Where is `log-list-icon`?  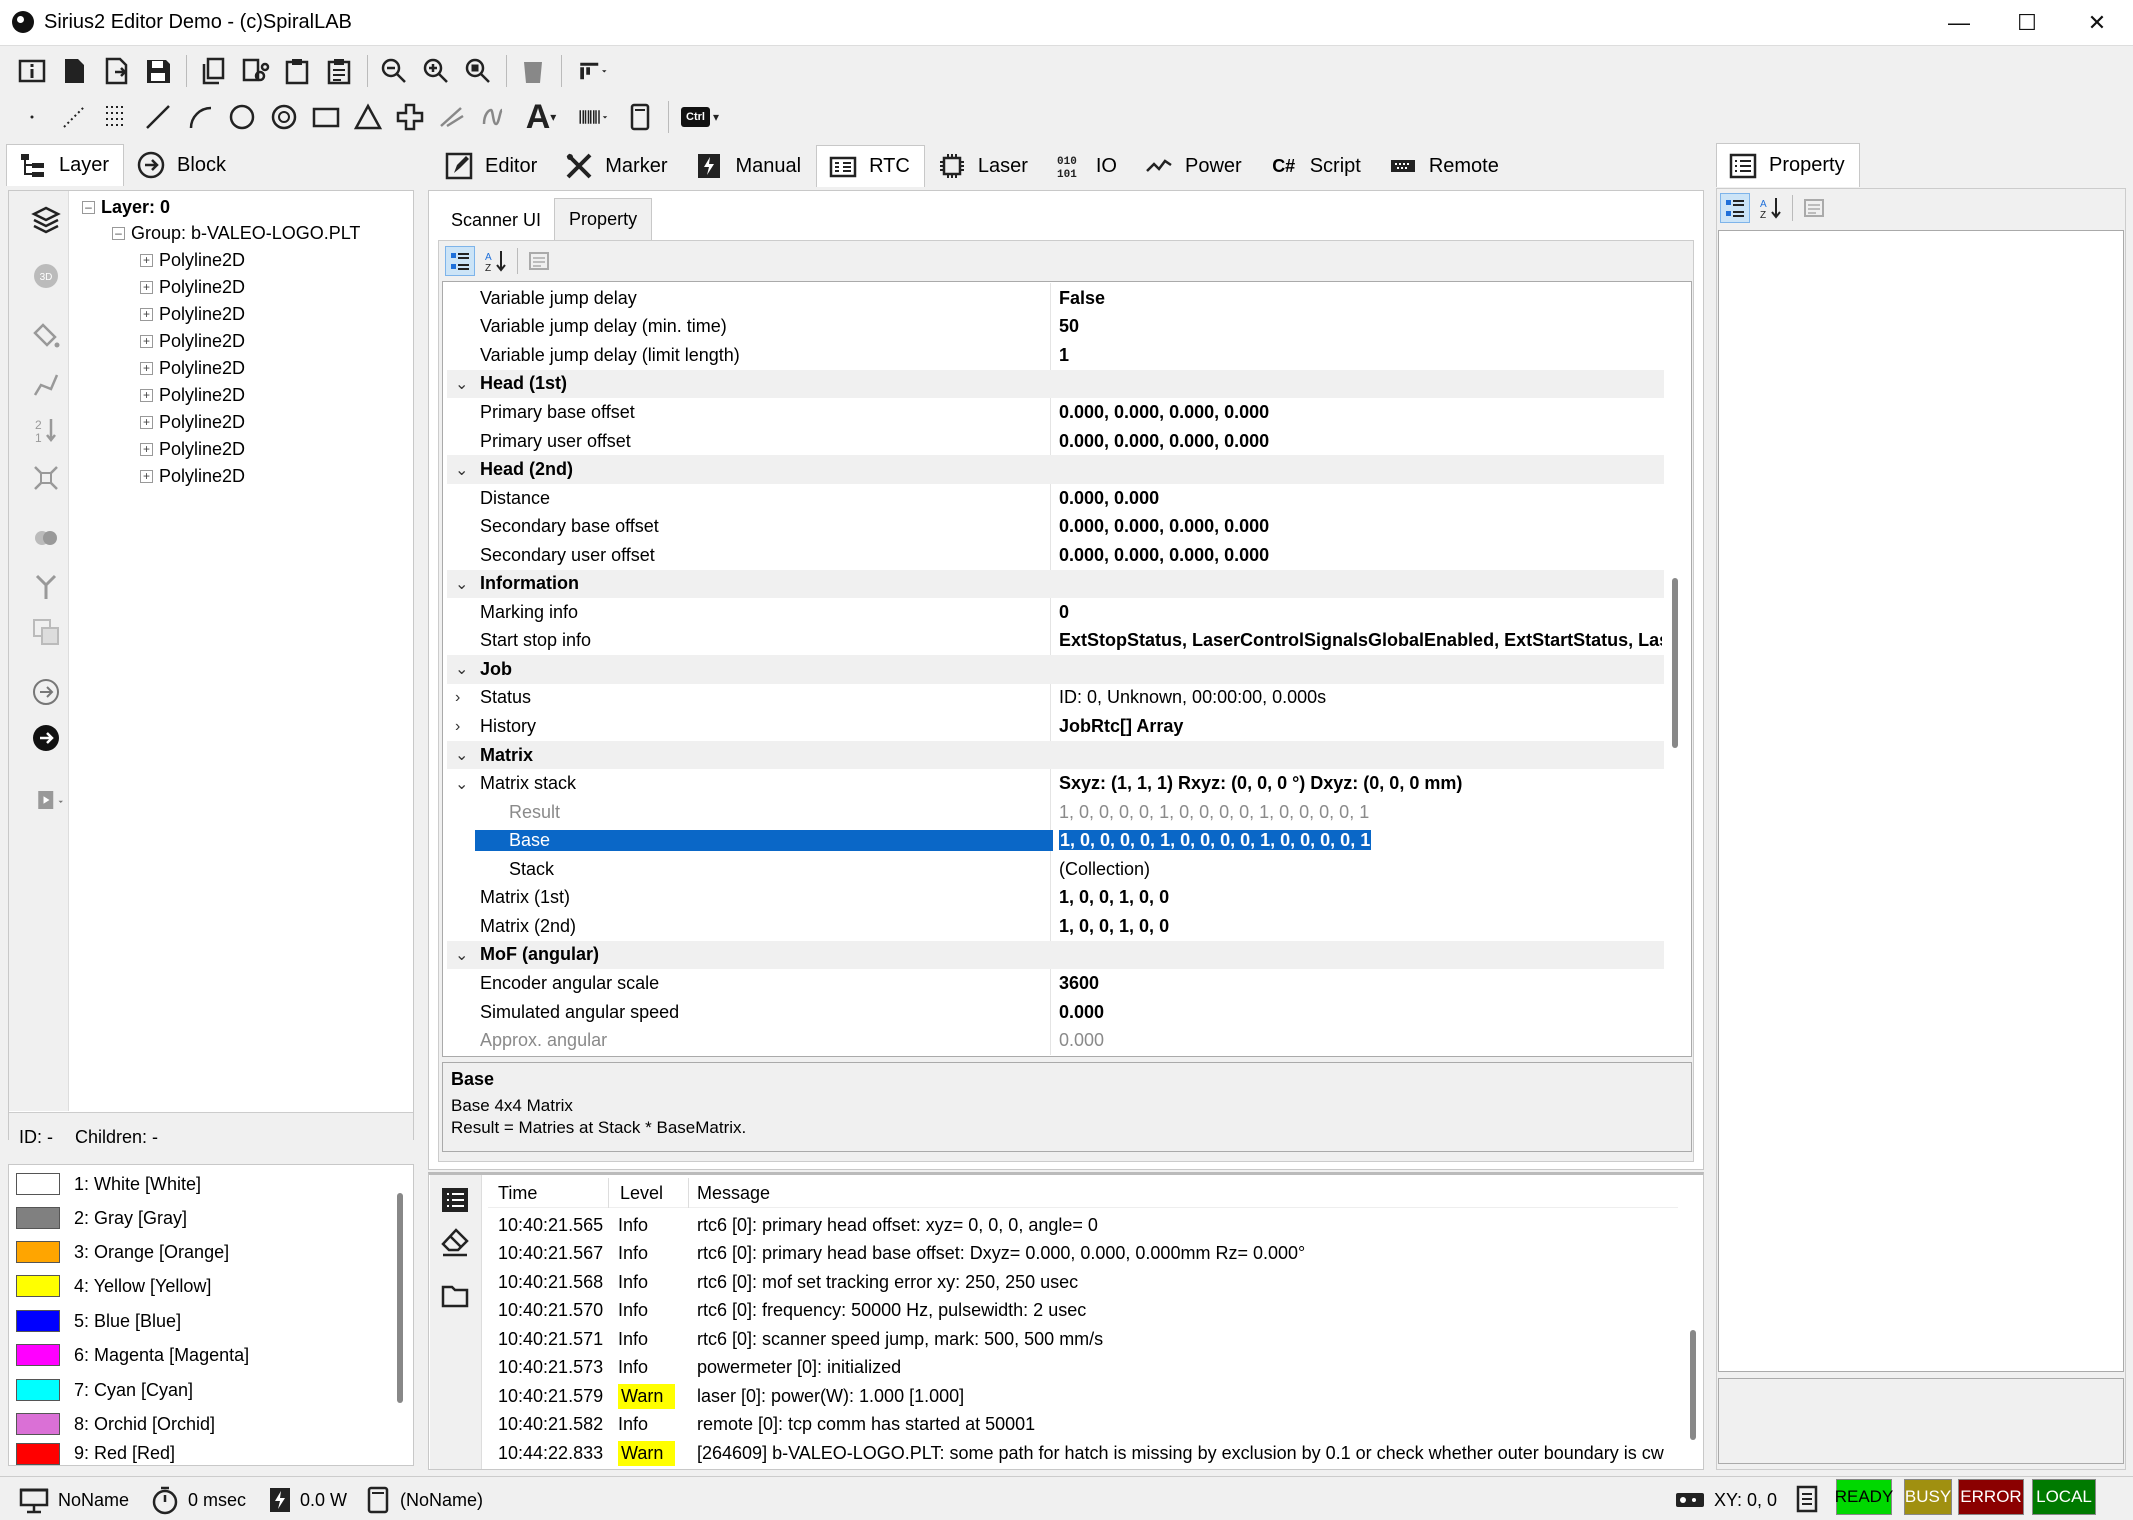 log-list-icon is located at coordinates (456, 1201).